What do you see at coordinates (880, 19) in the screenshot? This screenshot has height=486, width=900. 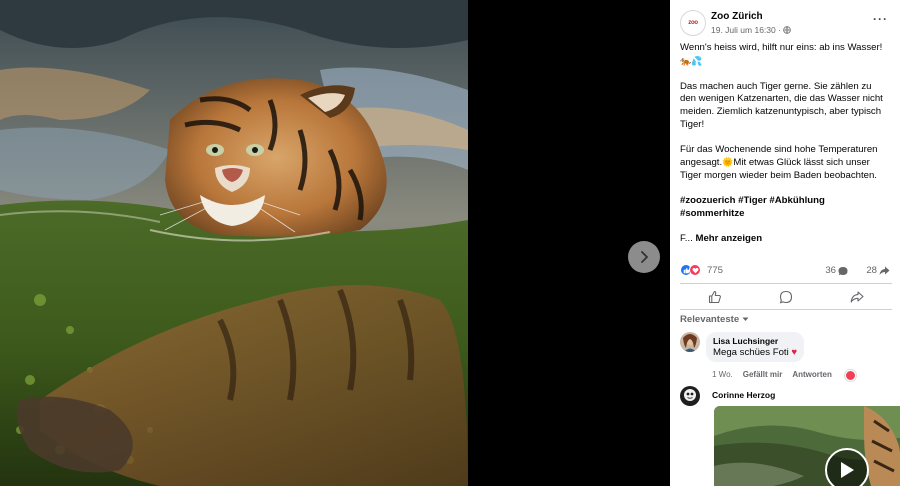 I see `more-options-icon: ···` at bounding box center [880, 19].